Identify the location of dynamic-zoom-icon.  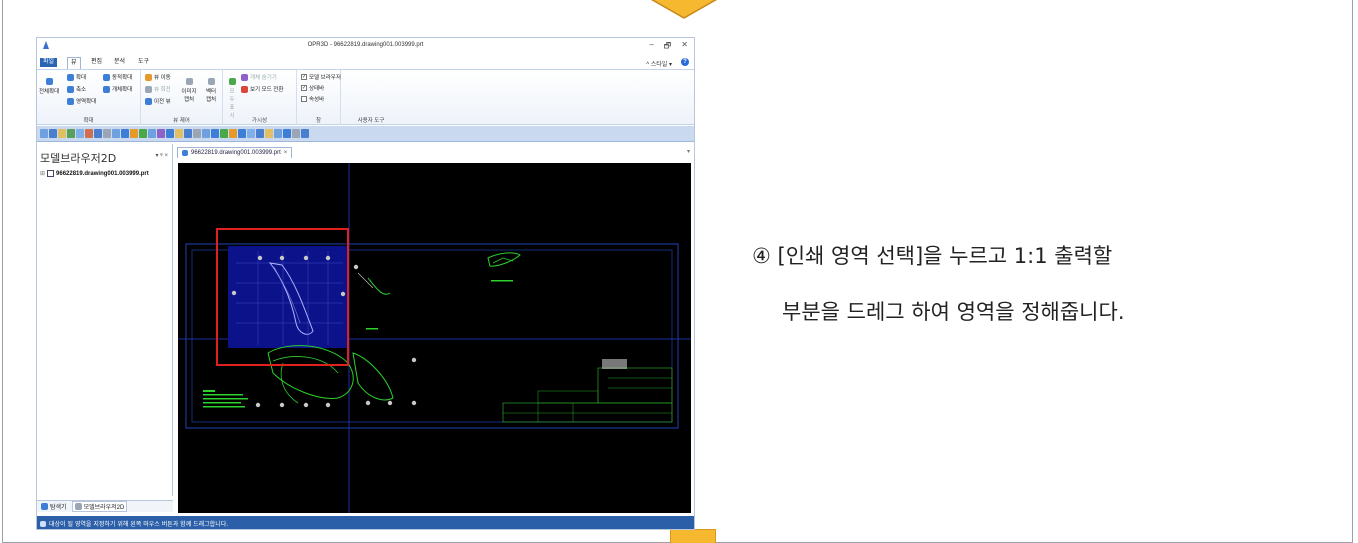
(106, 77).